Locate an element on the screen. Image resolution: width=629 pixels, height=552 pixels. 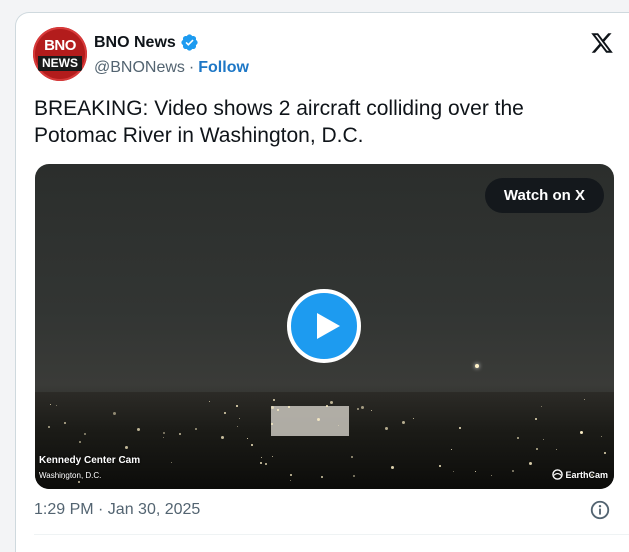
tweet-timestamp: 1:29 PM · Jan 30, 2025 is located at coordinates (117, 510).